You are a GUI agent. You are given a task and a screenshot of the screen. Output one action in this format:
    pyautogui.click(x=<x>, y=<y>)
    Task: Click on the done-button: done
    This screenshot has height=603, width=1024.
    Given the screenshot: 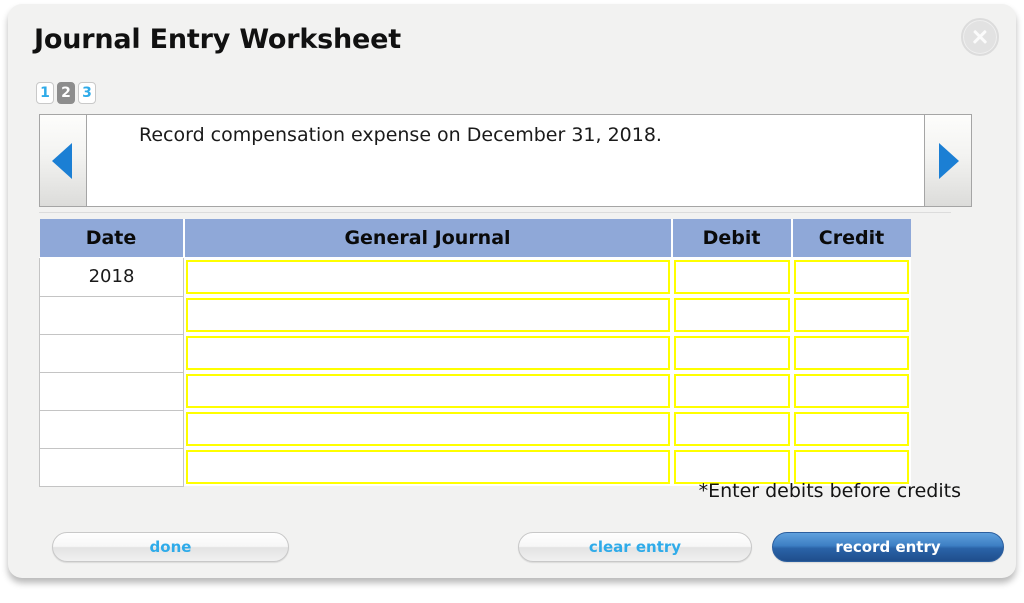 What is the action you would take?
    pyautogui.click(x=170, y=547)
    